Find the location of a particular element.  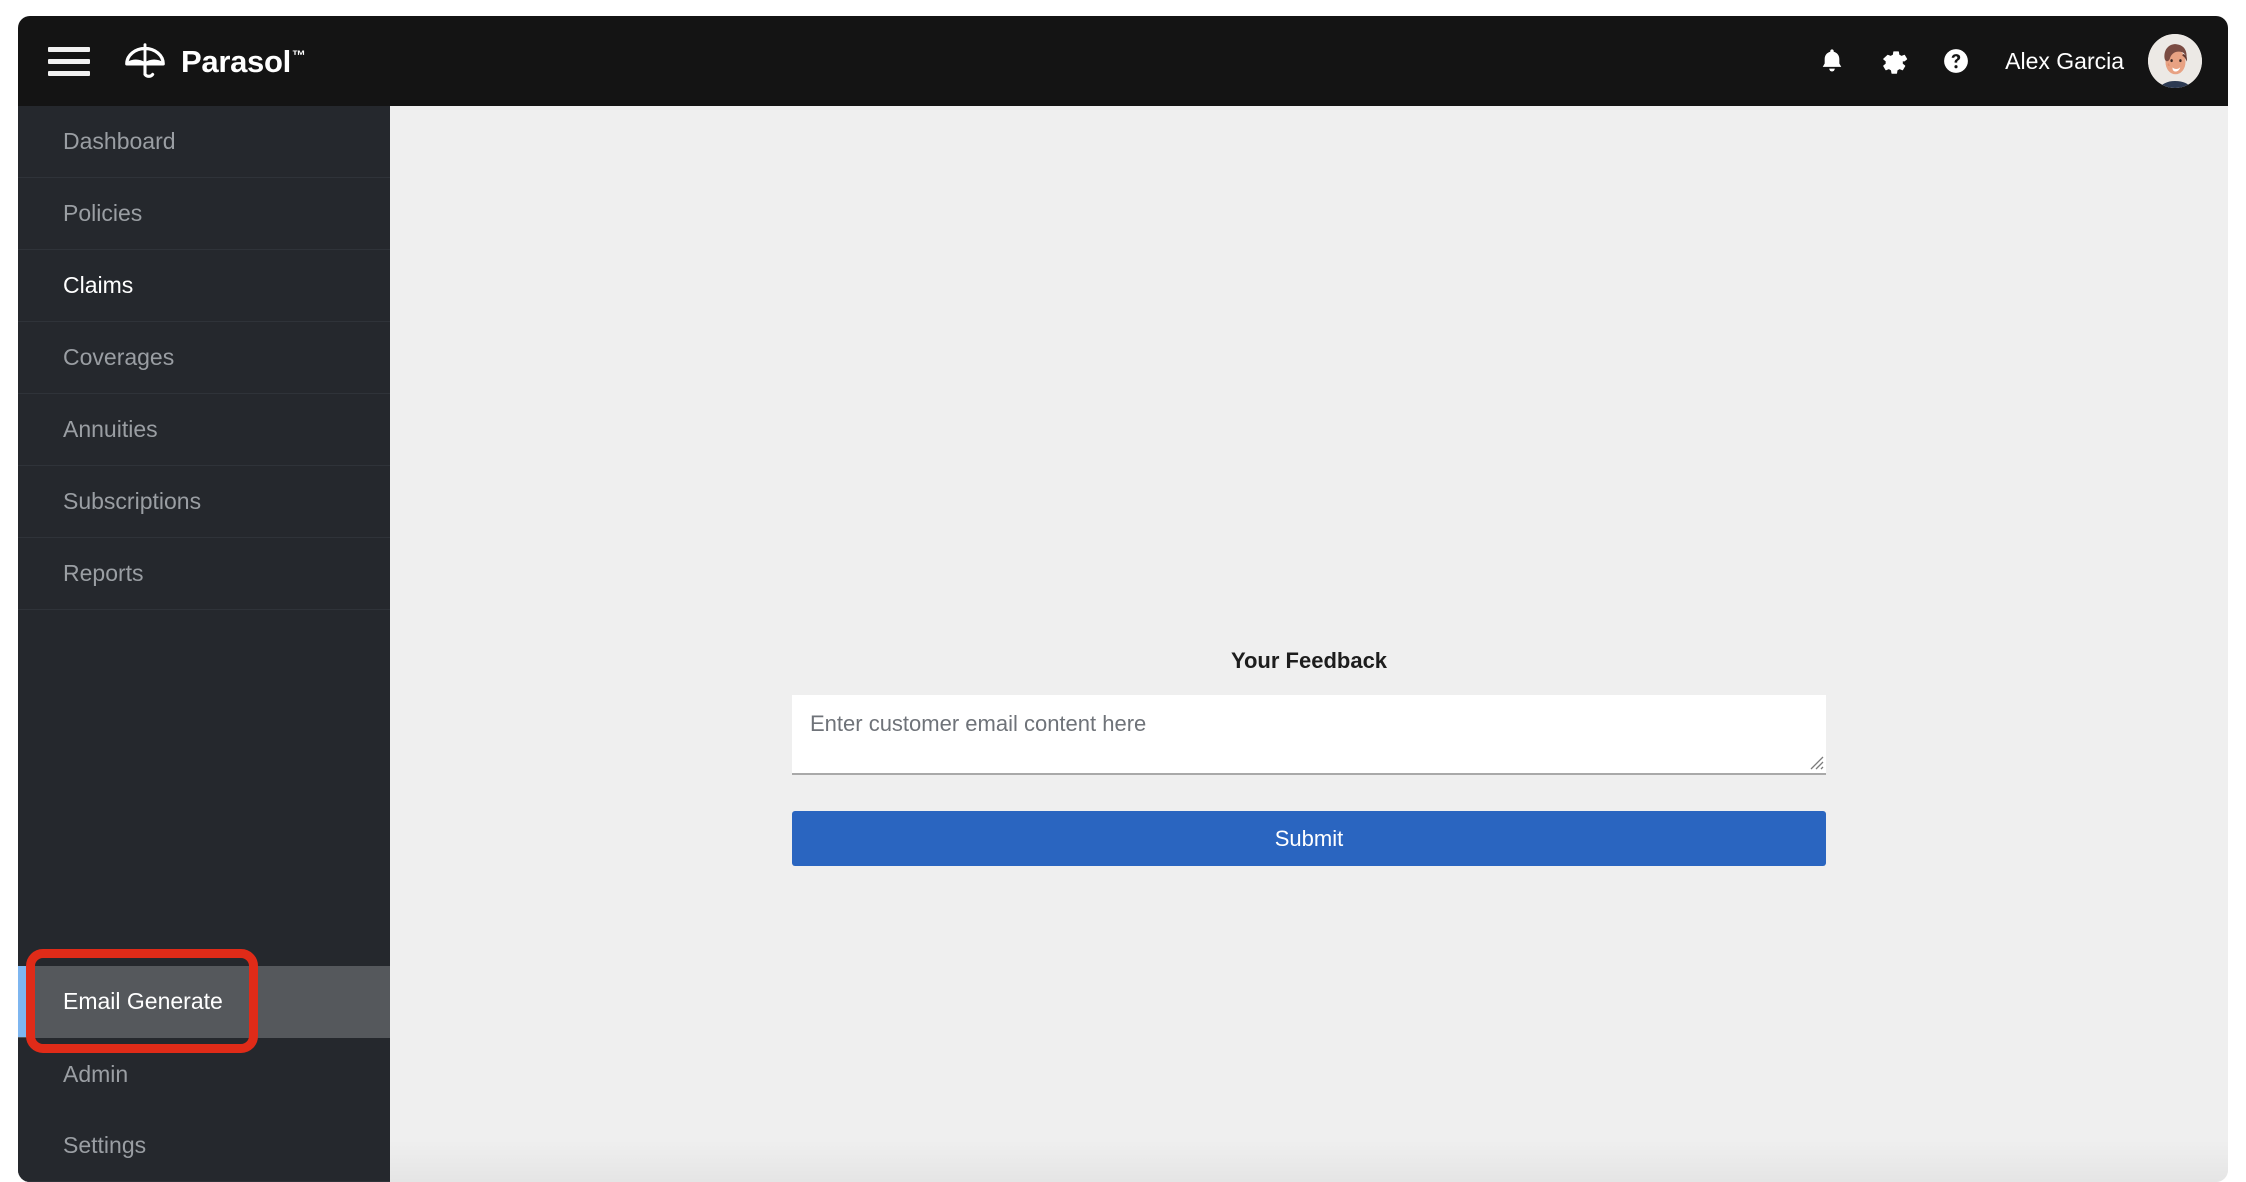

bell-icon is located at coordinates (1832, 60).